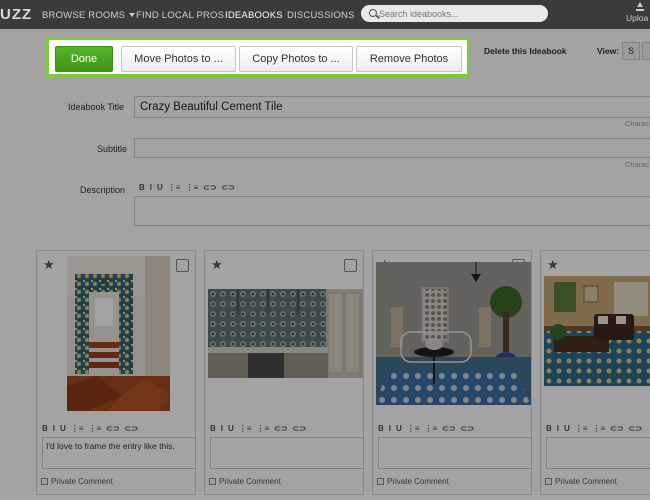  Describe the element at coordinates (637, 17) in the screenshot. I see `upload-label: Uploa` at that location.